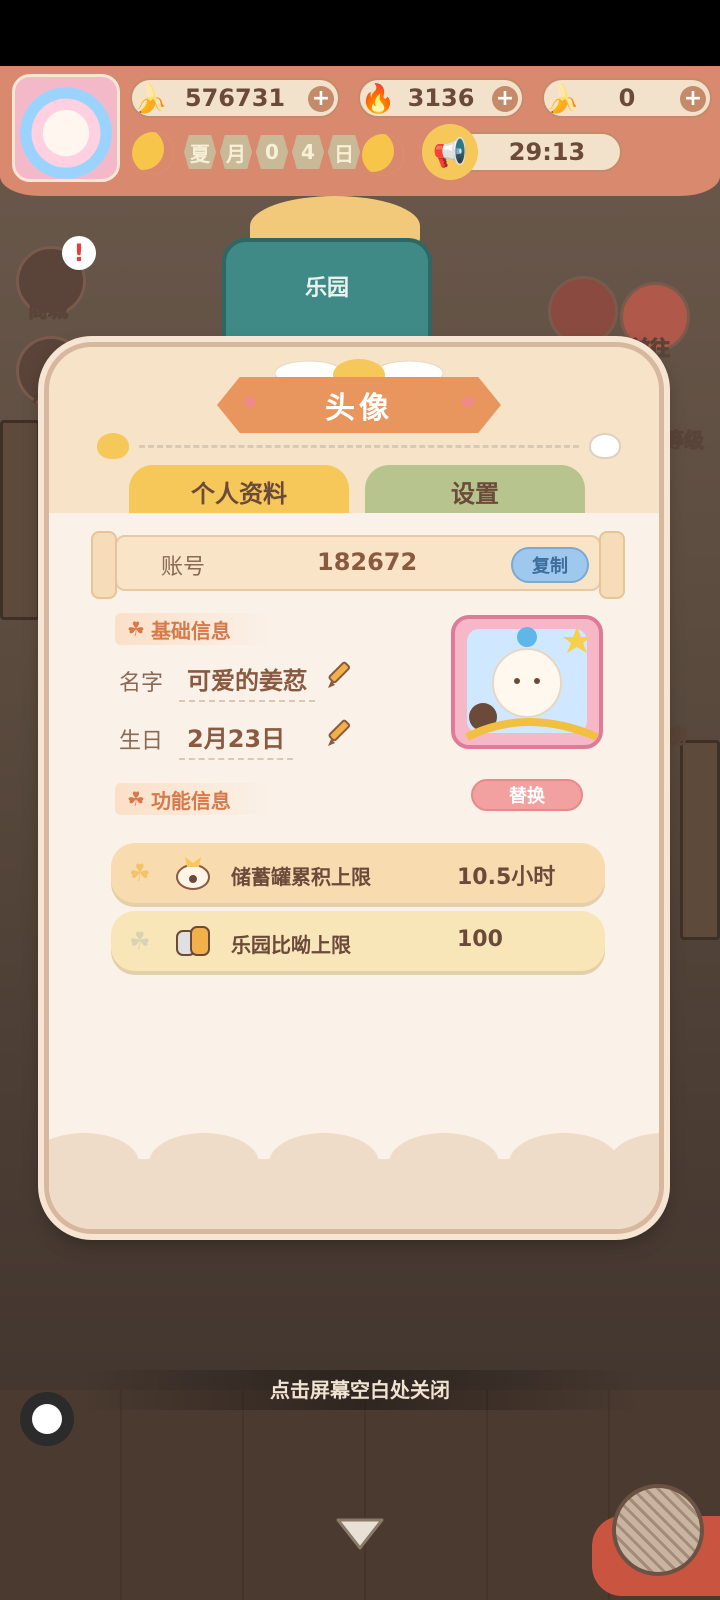 The height and width of the screenshot is (1600, 720). Describe the element at coordinates (344, 152) in the screenshot. I see `date-char: 日` at that location.